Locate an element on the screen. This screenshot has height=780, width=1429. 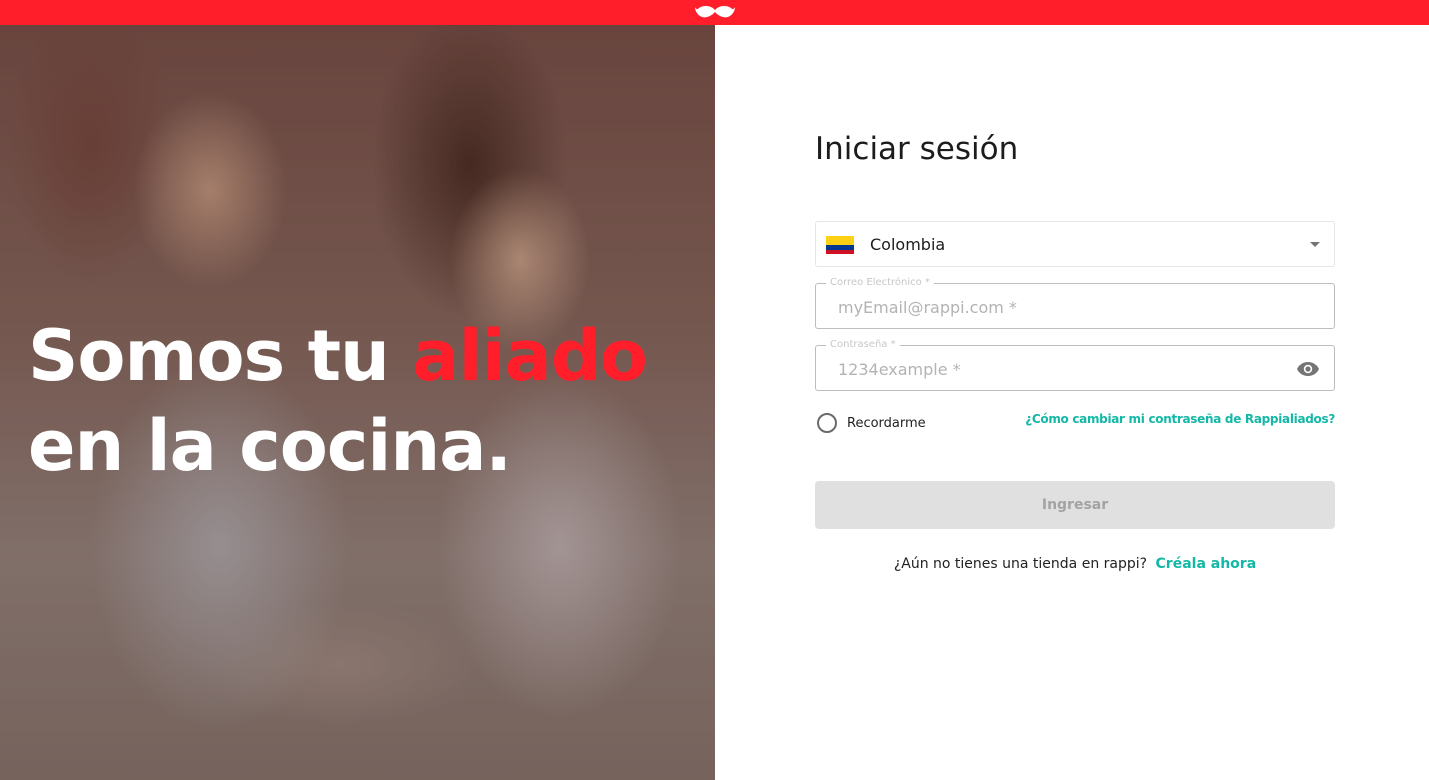
password-input is located at coordinates (1058, 369).